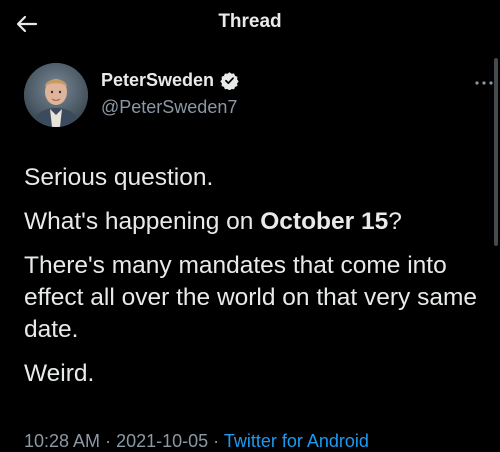 The image size is (500, 452). I want to click on tweet-line: What's happening on October 15?, so click(254, 222).